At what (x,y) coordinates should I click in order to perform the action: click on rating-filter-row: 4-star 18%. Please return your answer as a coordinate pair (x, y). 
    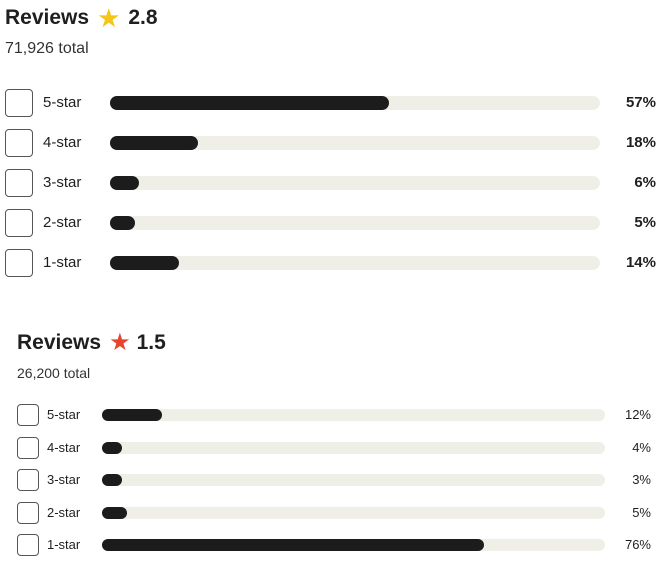
    Looking at the image, I should click on (332, 143).